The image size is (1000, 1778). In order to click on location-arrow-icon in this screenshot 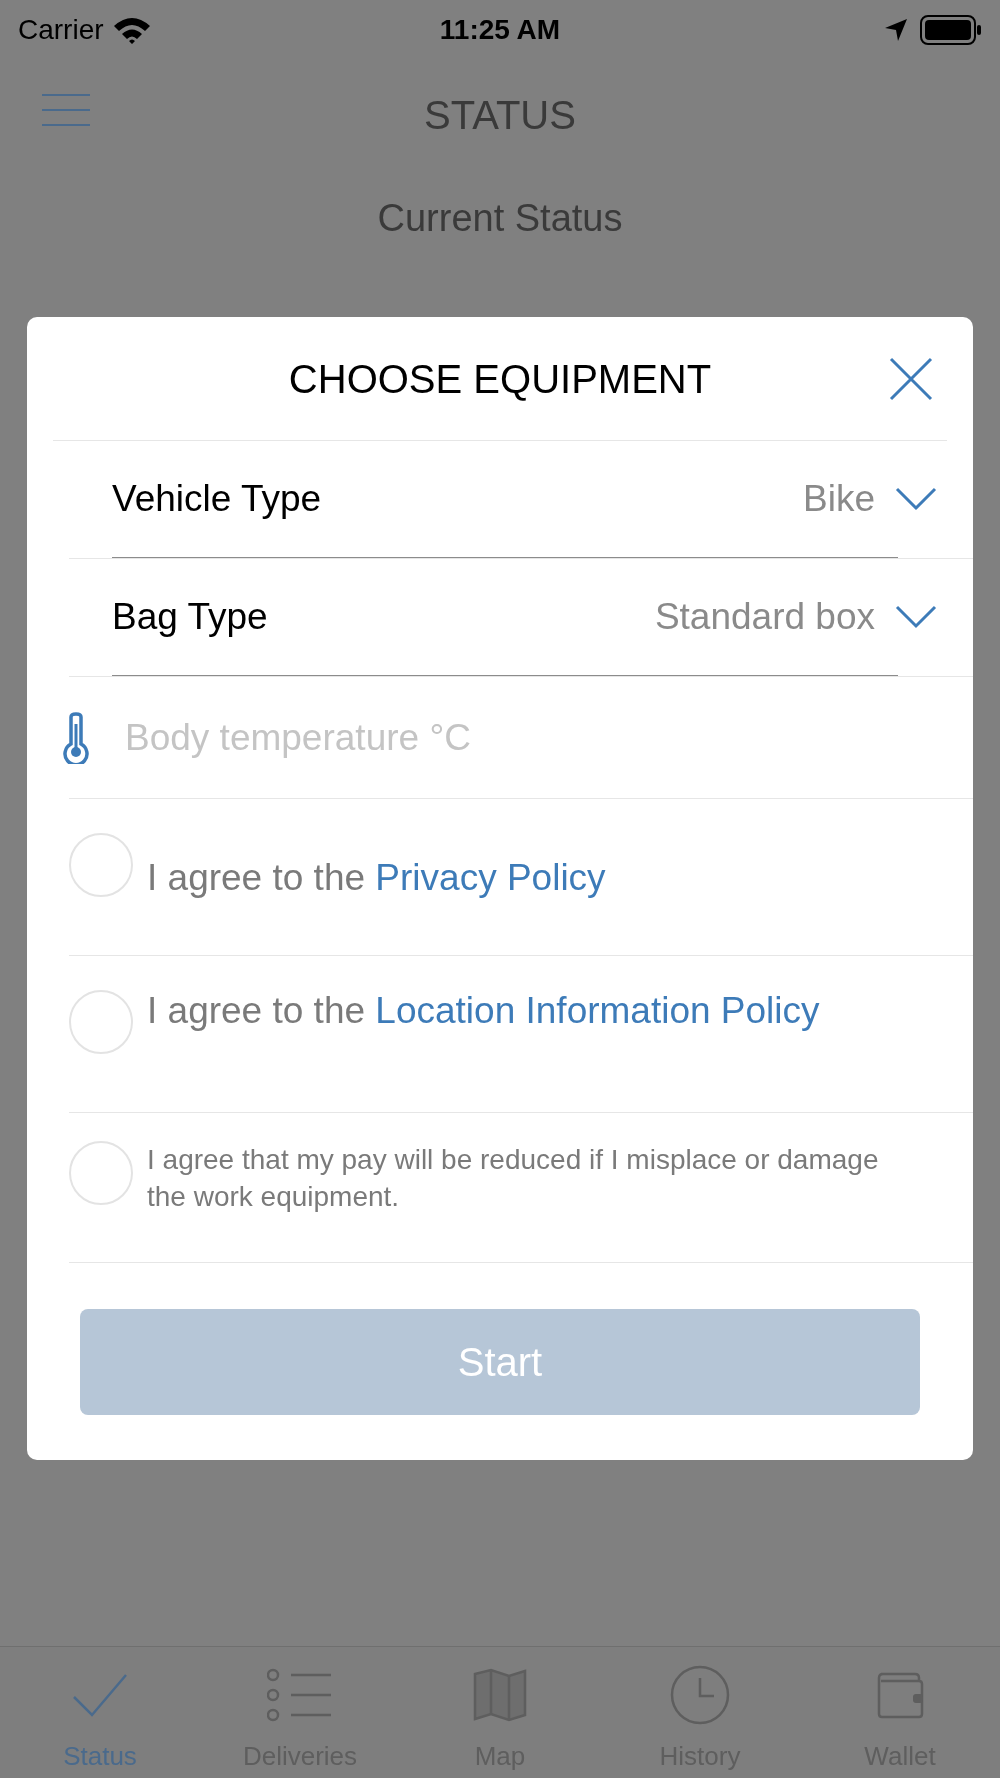, I will do `click(896, 30)`.